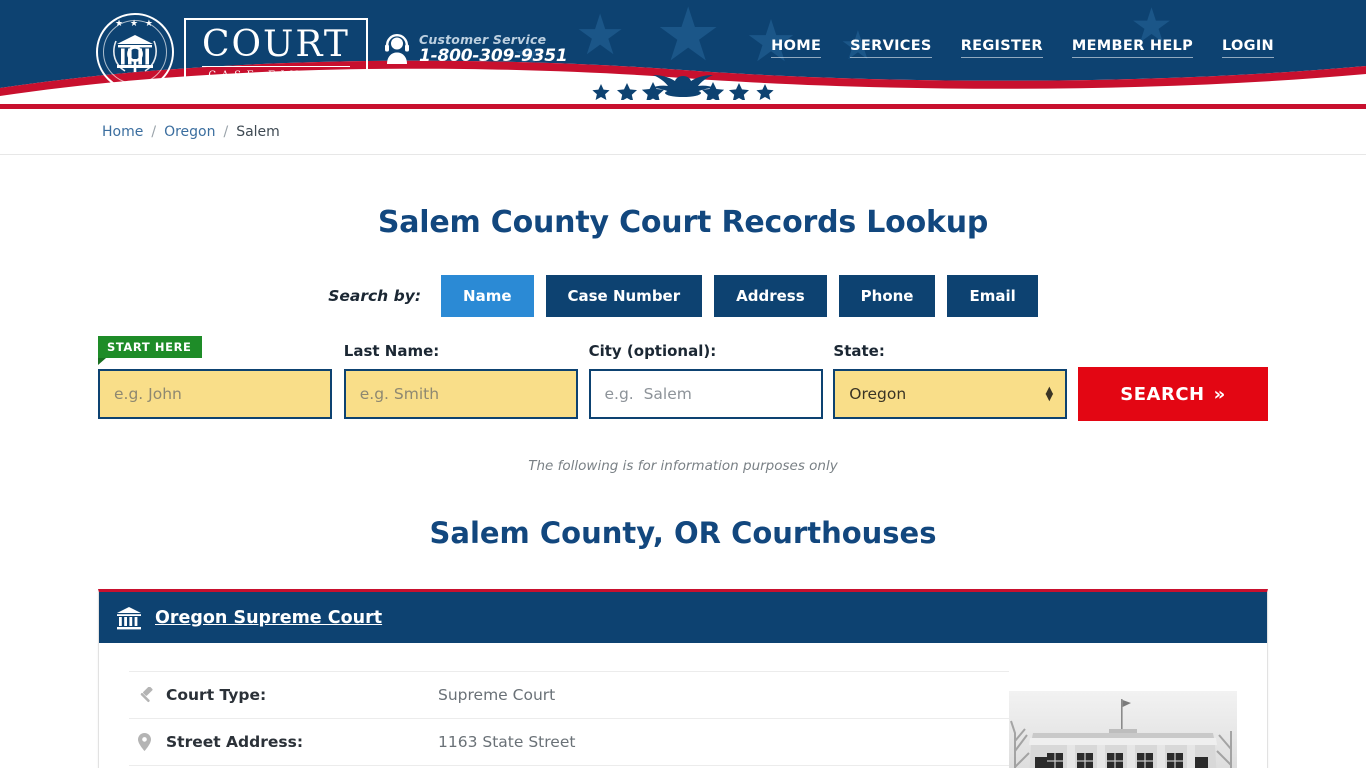 The image size is (1366, 768). I want to click on start-here-badge: START HERE, so click(150, 350).